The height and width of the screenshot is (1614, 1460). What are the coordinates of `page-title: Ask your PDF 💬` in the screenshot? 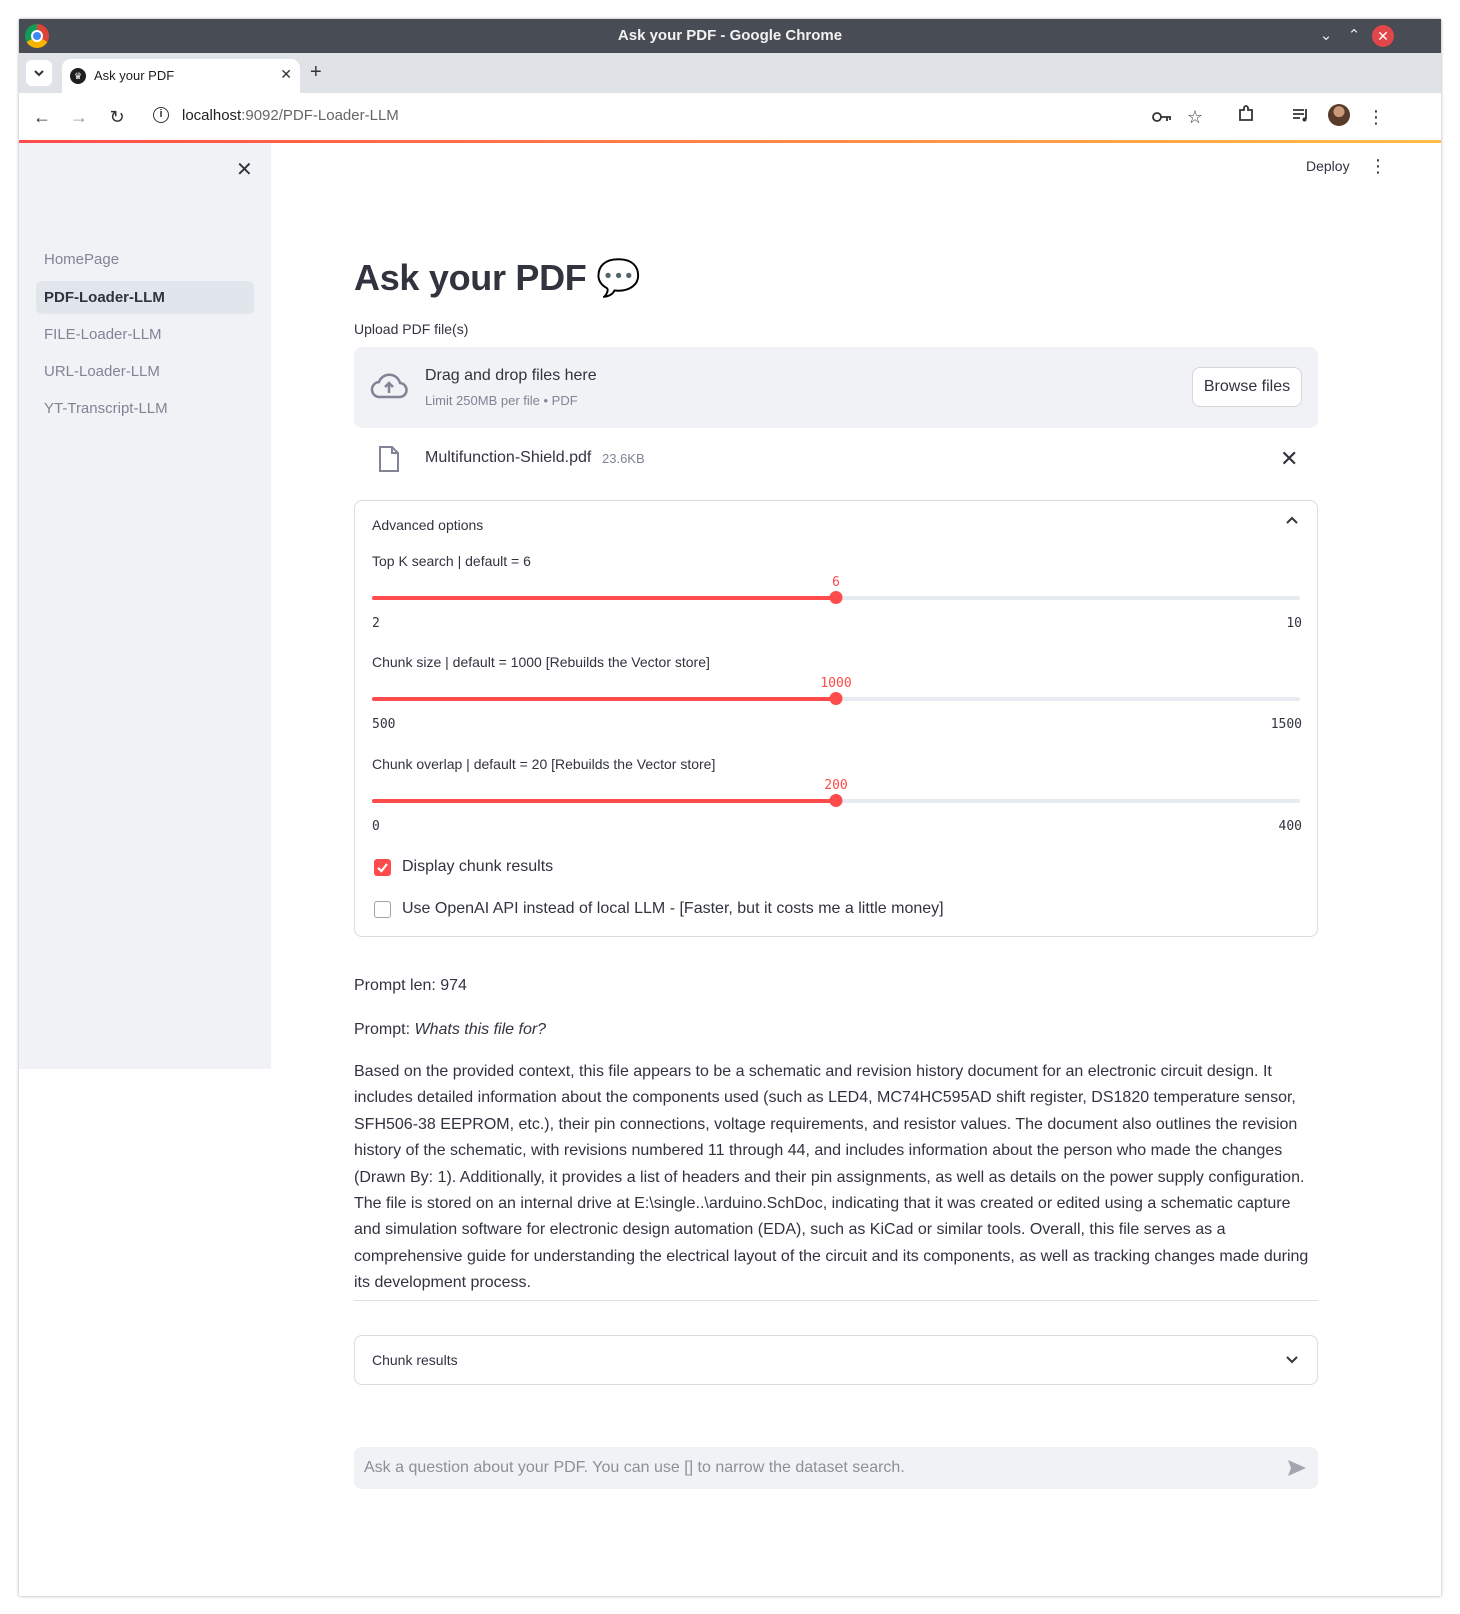 It's located at (497, 277).